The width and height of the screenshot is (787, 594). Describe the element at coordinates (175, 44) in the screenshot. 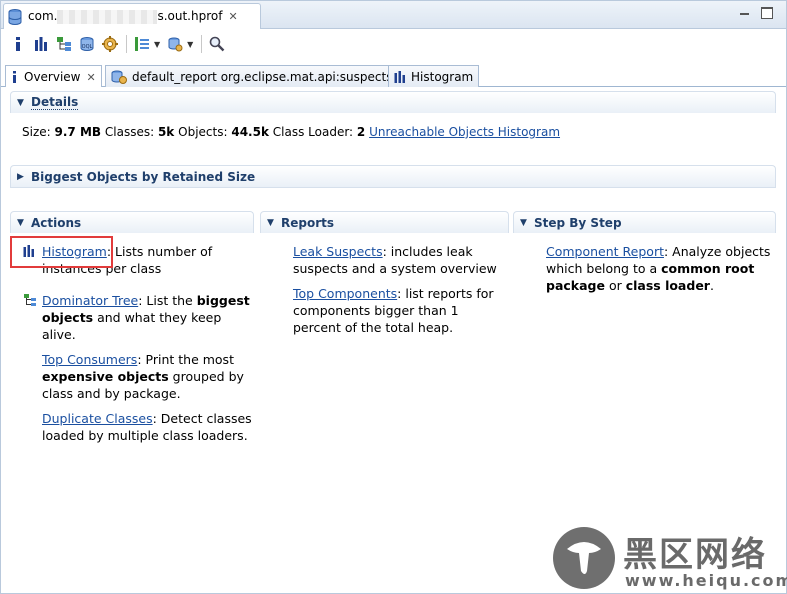

I see `find-object-icon` at that location.